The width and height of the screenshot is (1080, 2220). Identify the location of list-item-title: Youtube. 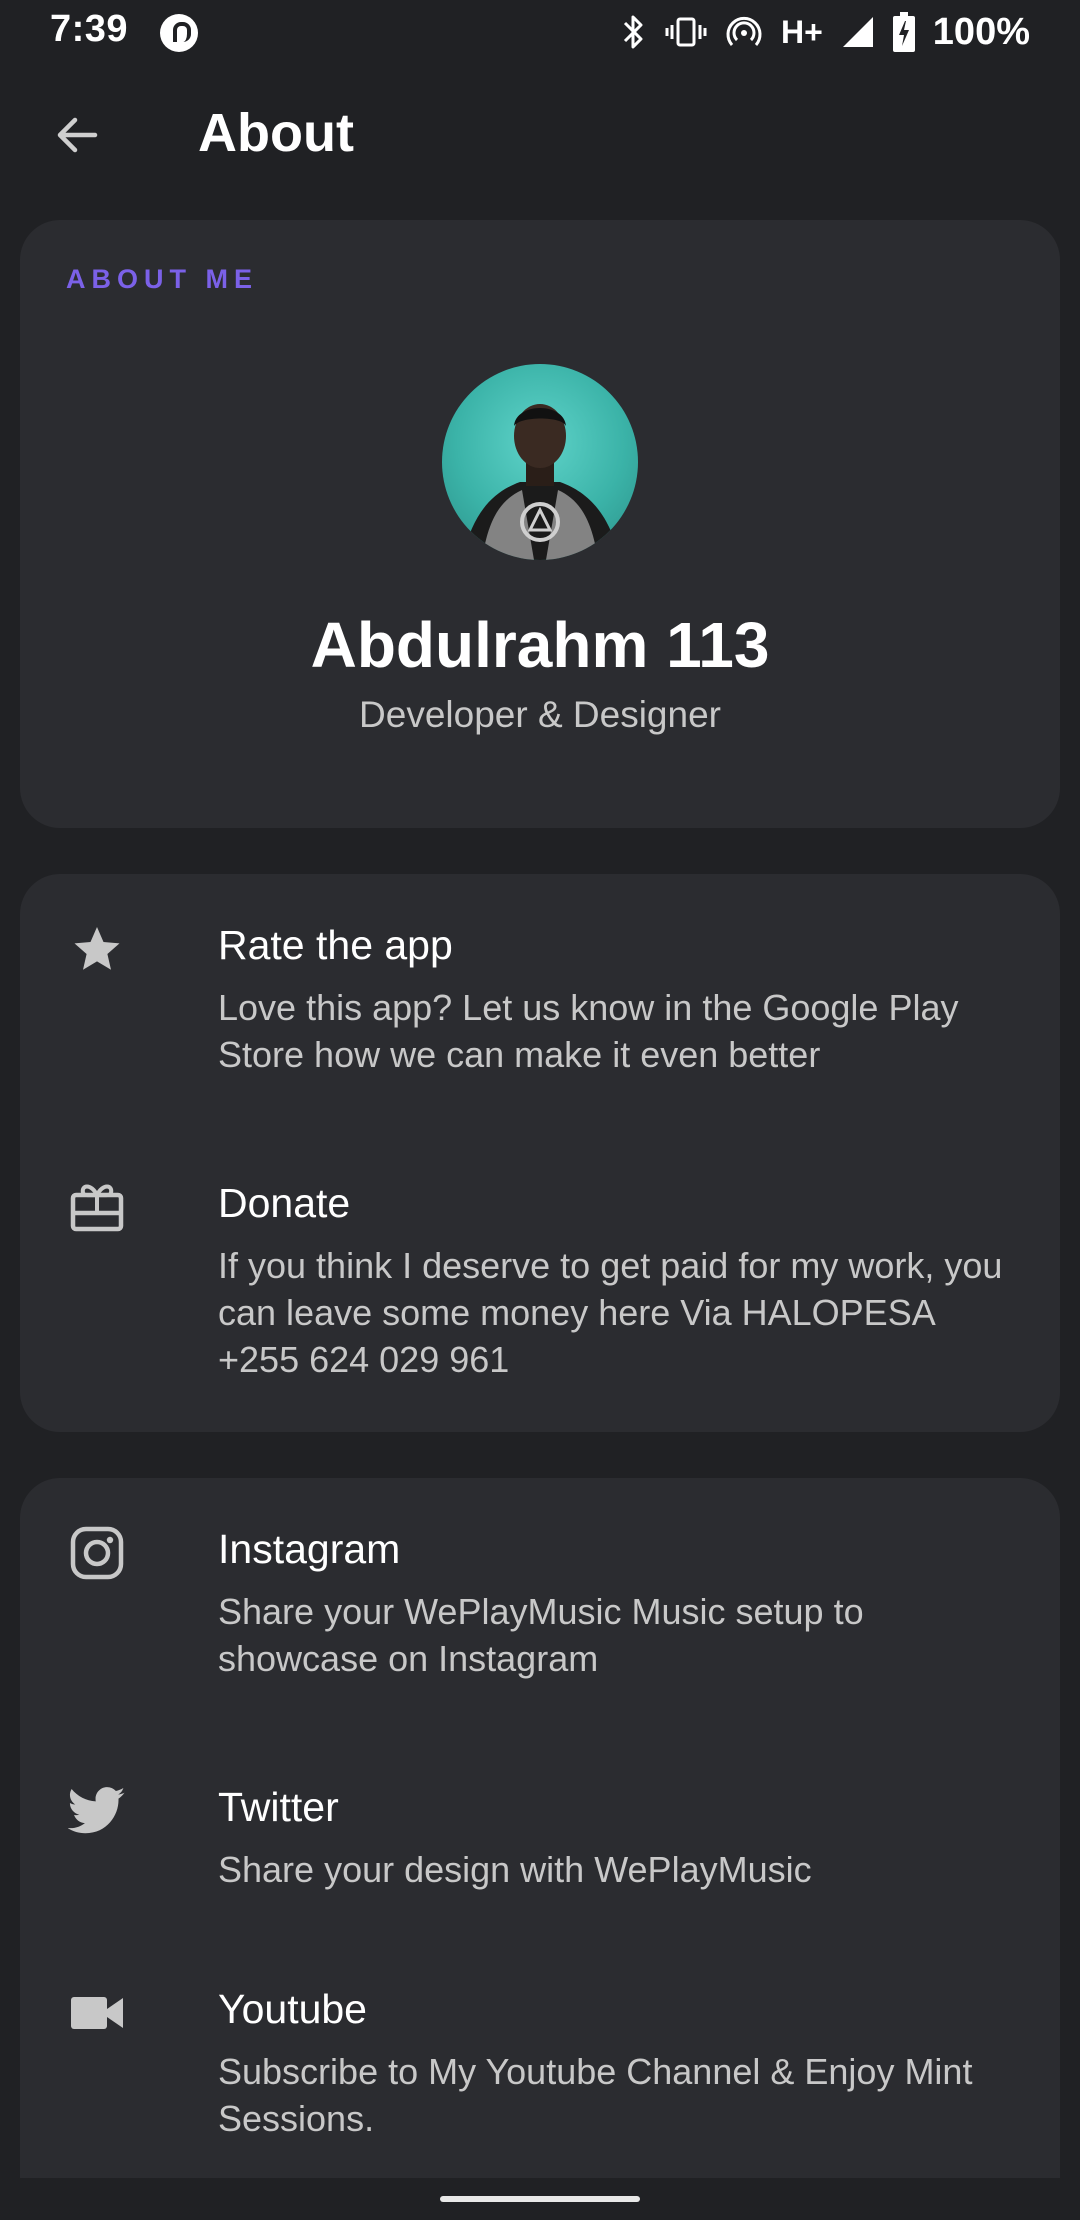
(292, 2009).